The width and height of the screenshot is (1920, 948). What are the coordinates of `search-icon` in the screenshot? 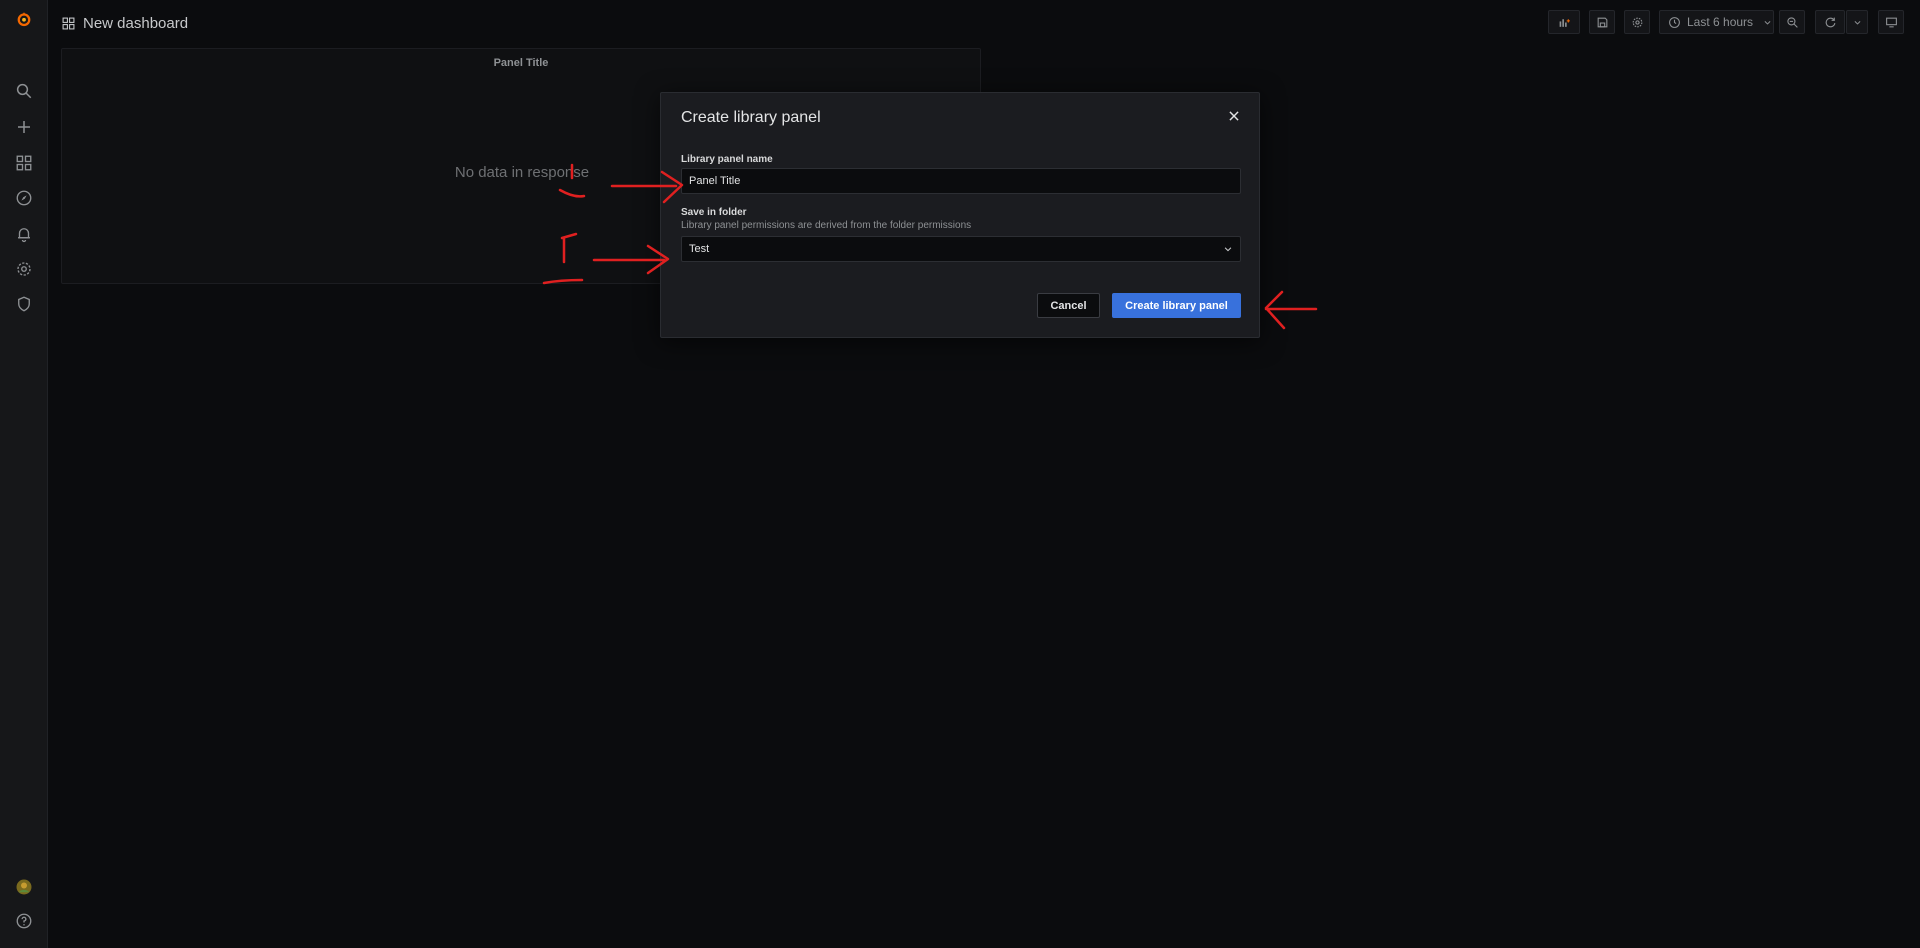 It's located at (24, 91).